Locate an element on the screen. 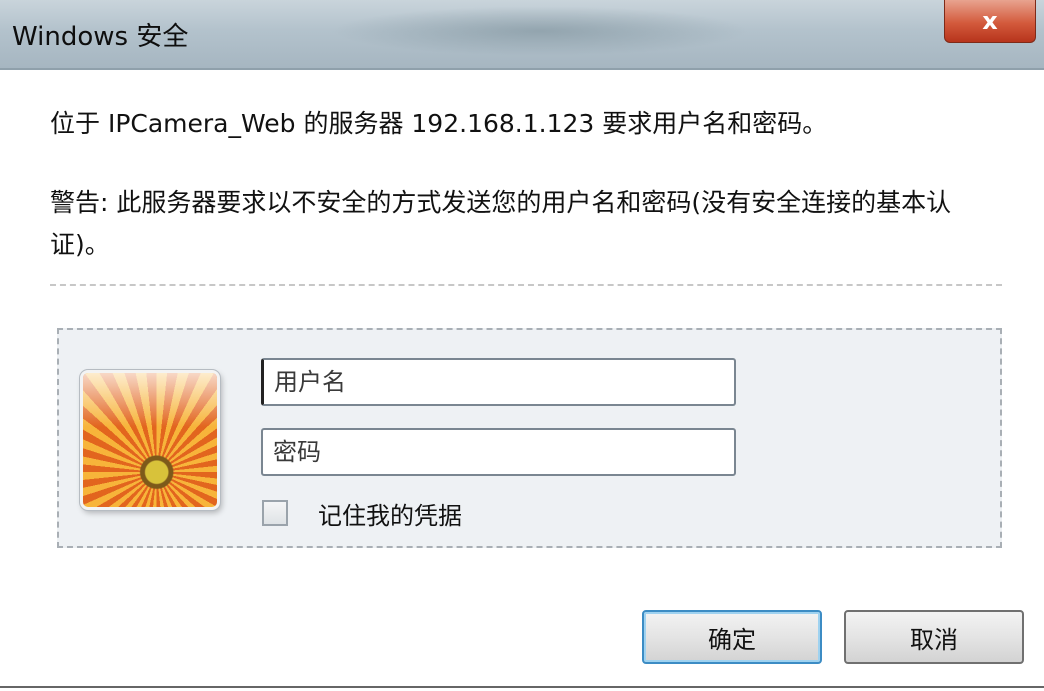 This screenshot has height=691, width=1044. cancel-button: 取消 is located at coordinates (934, 637).